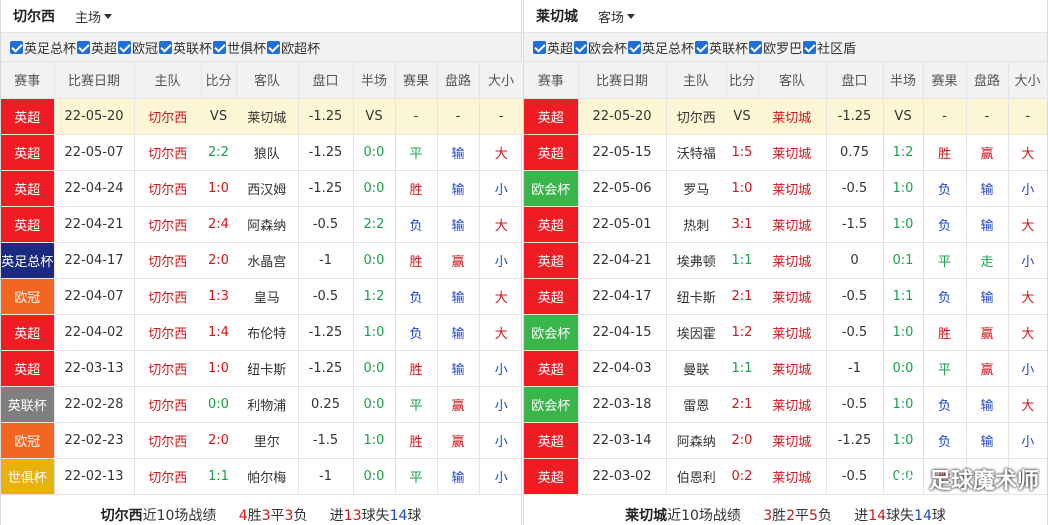 This screenshot has height=525, width=1048. I want to click on league-filter-checkbox: 欧罗巴, so click(775, 47).